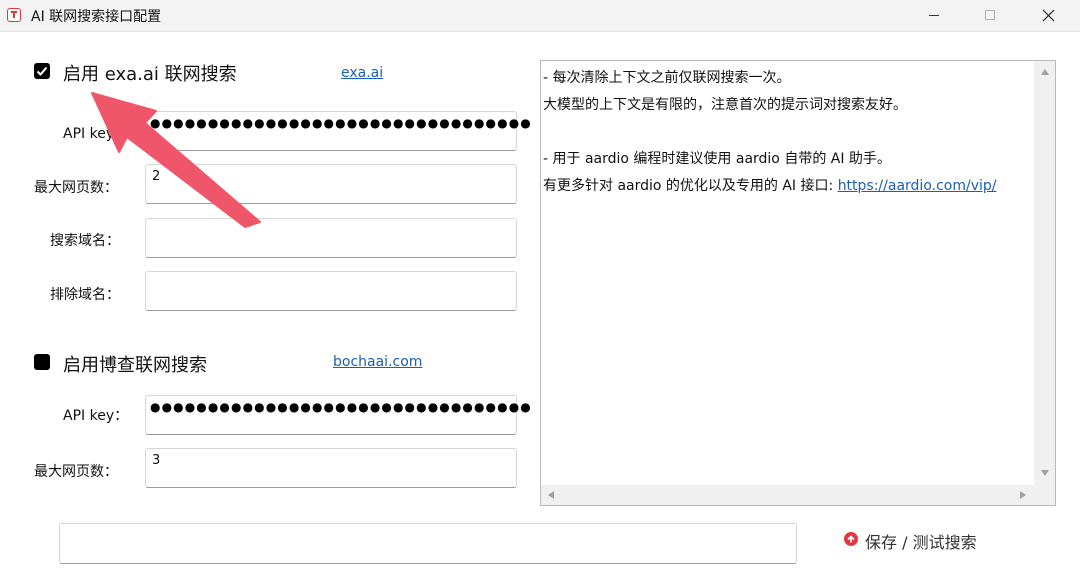 This screenshot has height=581, width=1080. I want to click on exclude-domains-field, so click(331, 291).